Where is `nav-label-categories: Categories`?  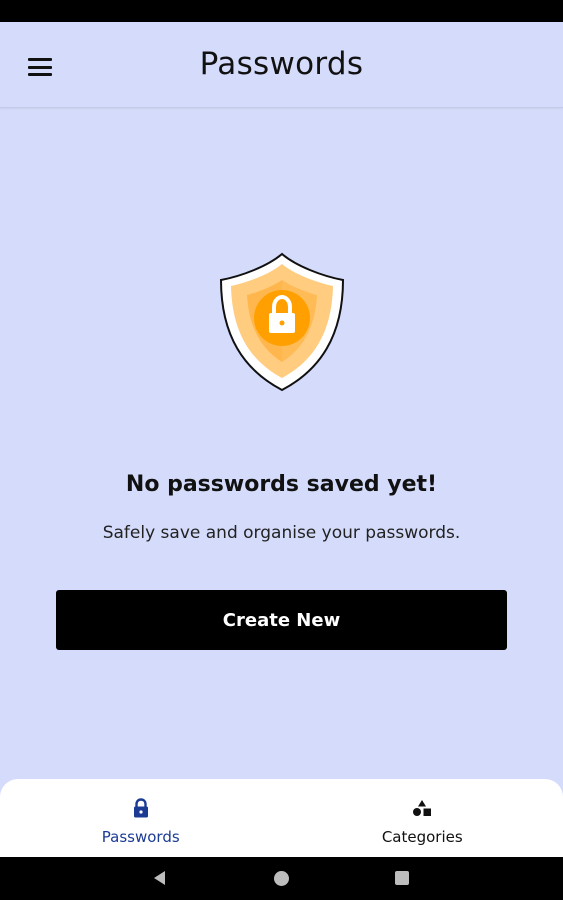 nav-label-categories: Categories is located at coordinates (422, 837).